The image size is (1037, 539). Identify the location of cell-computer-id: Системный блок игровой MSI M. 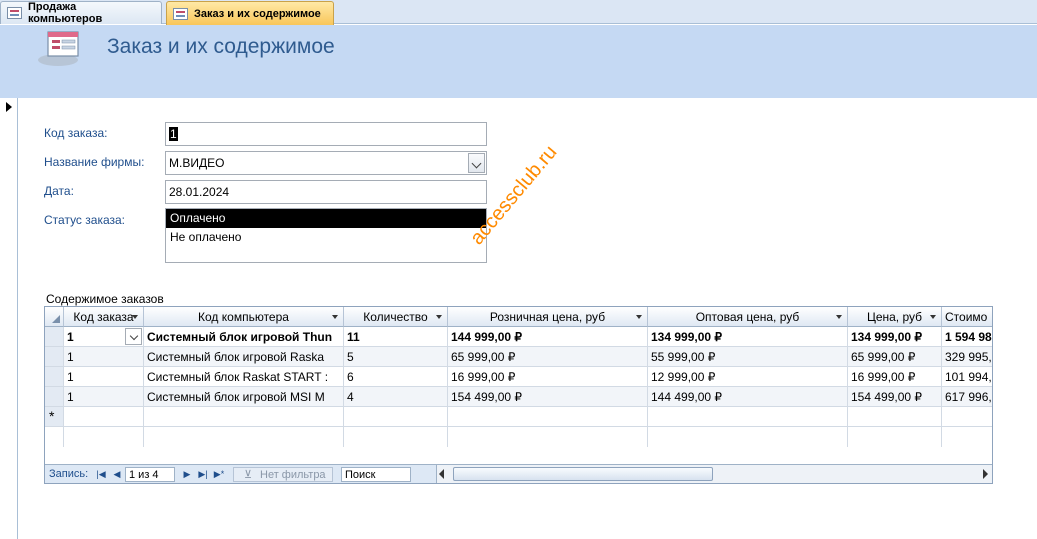
(244, 397).